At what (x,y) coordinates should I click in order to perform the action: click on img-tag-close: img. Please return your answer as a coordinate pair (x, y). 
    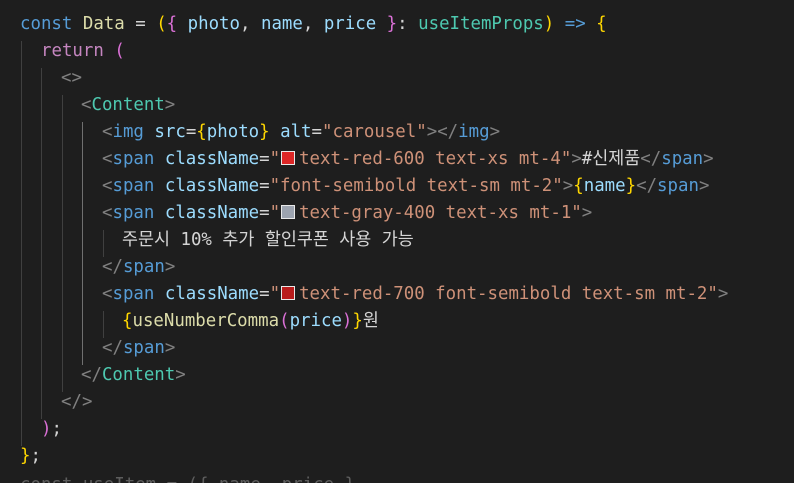
    Looking at the image, I should click on (474, 132).